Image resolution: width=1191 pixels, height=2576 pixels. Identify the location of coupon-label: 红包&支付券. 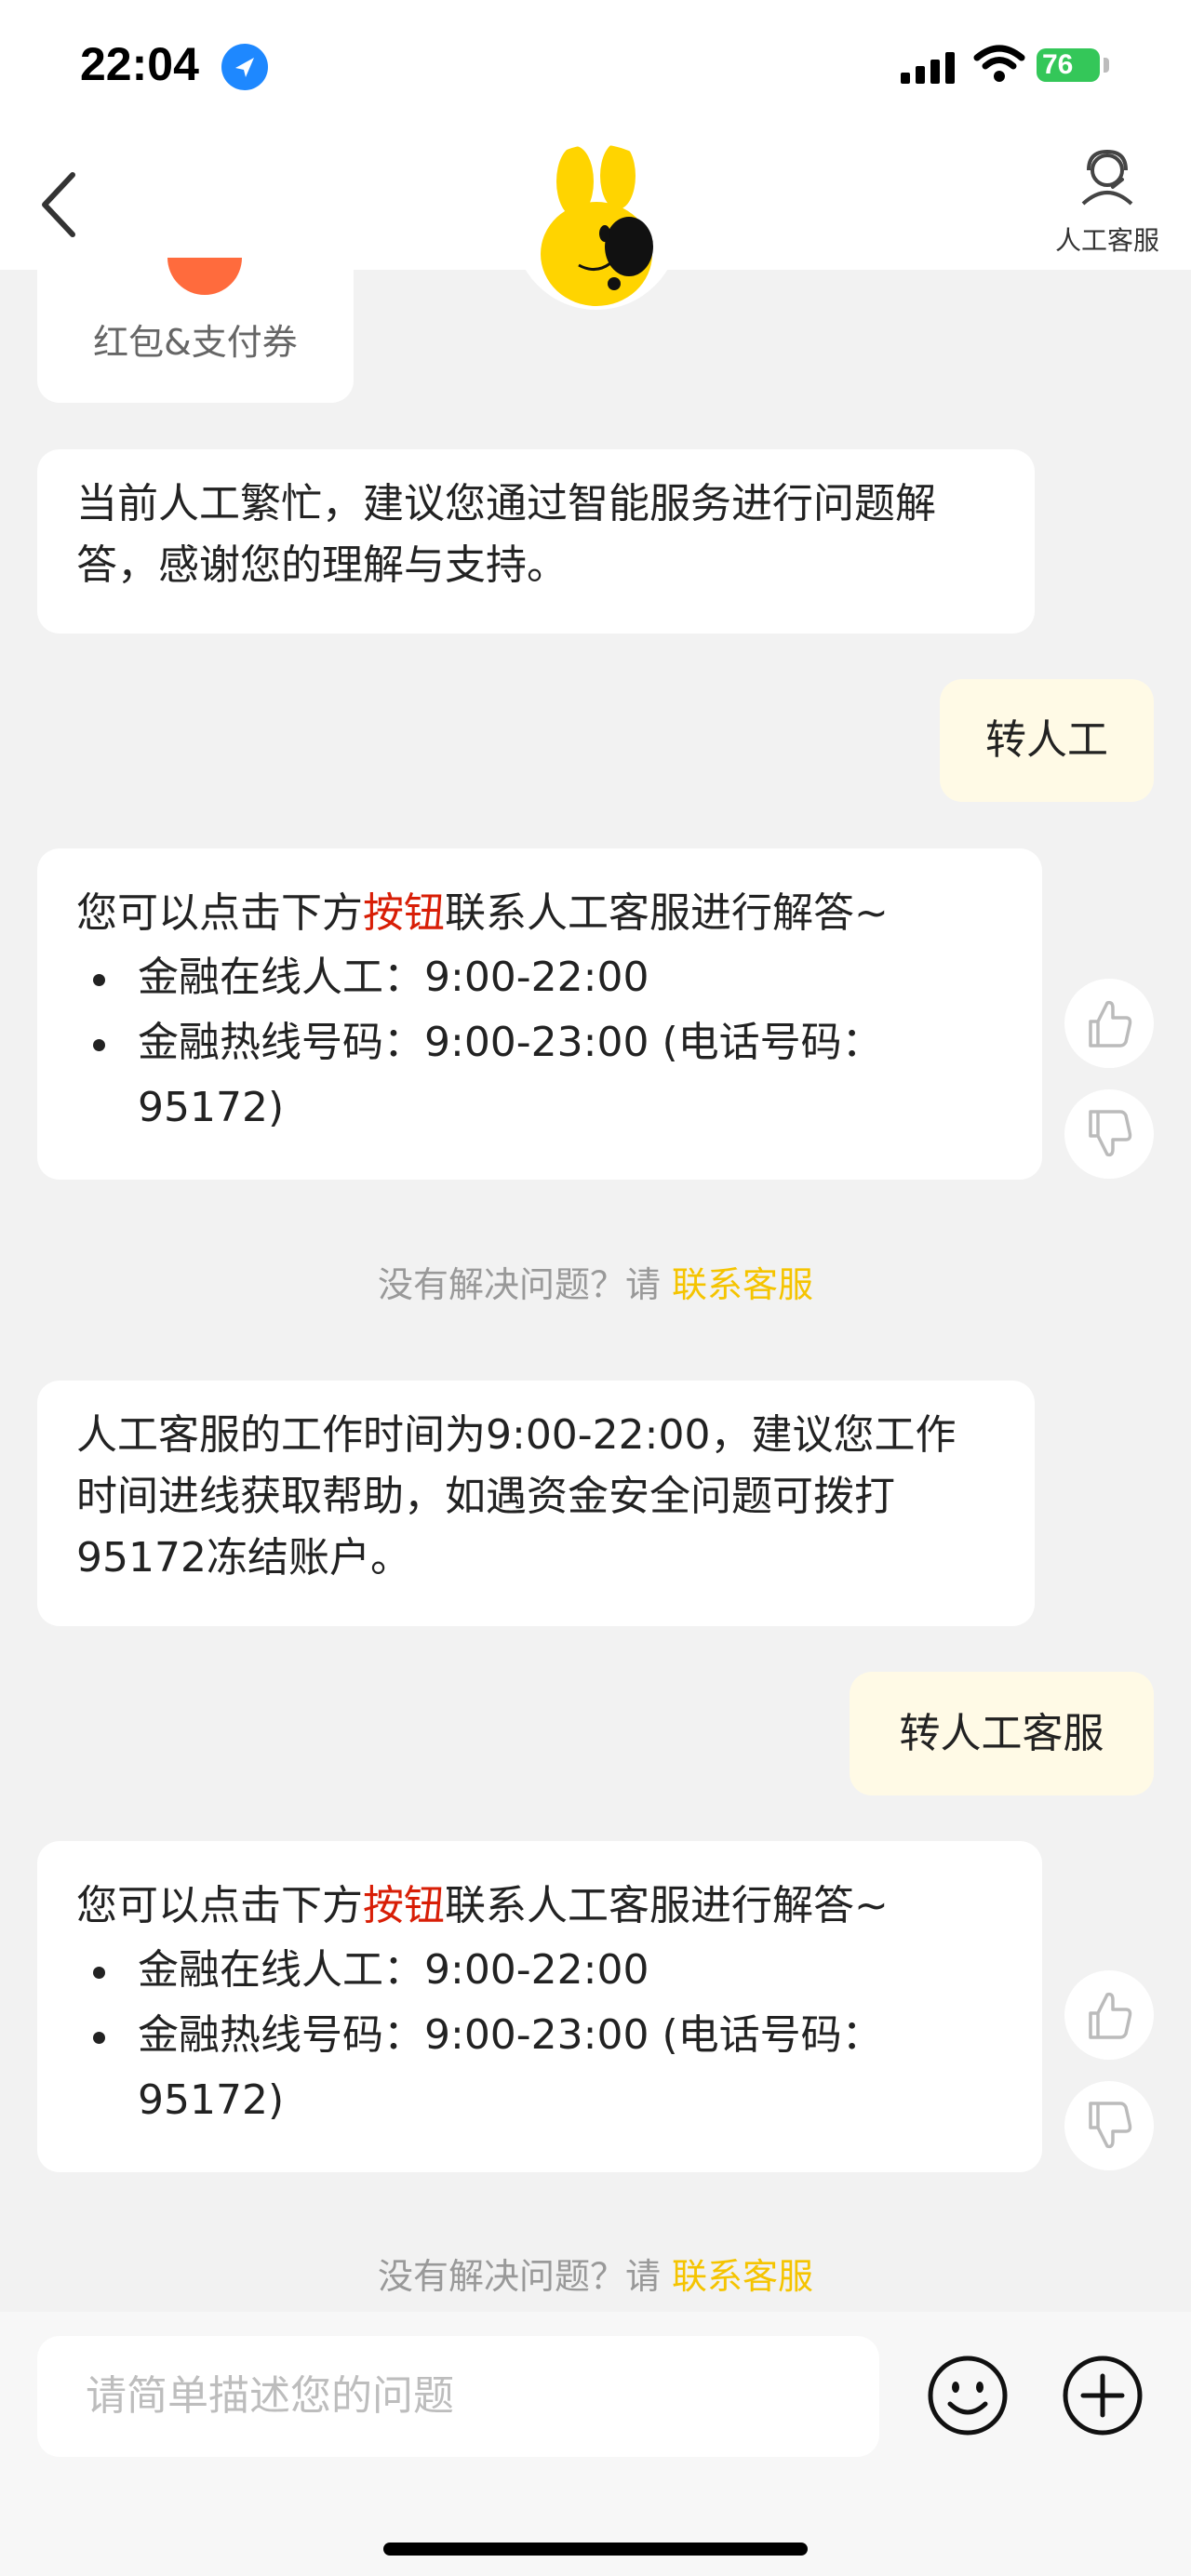
(195, 342).